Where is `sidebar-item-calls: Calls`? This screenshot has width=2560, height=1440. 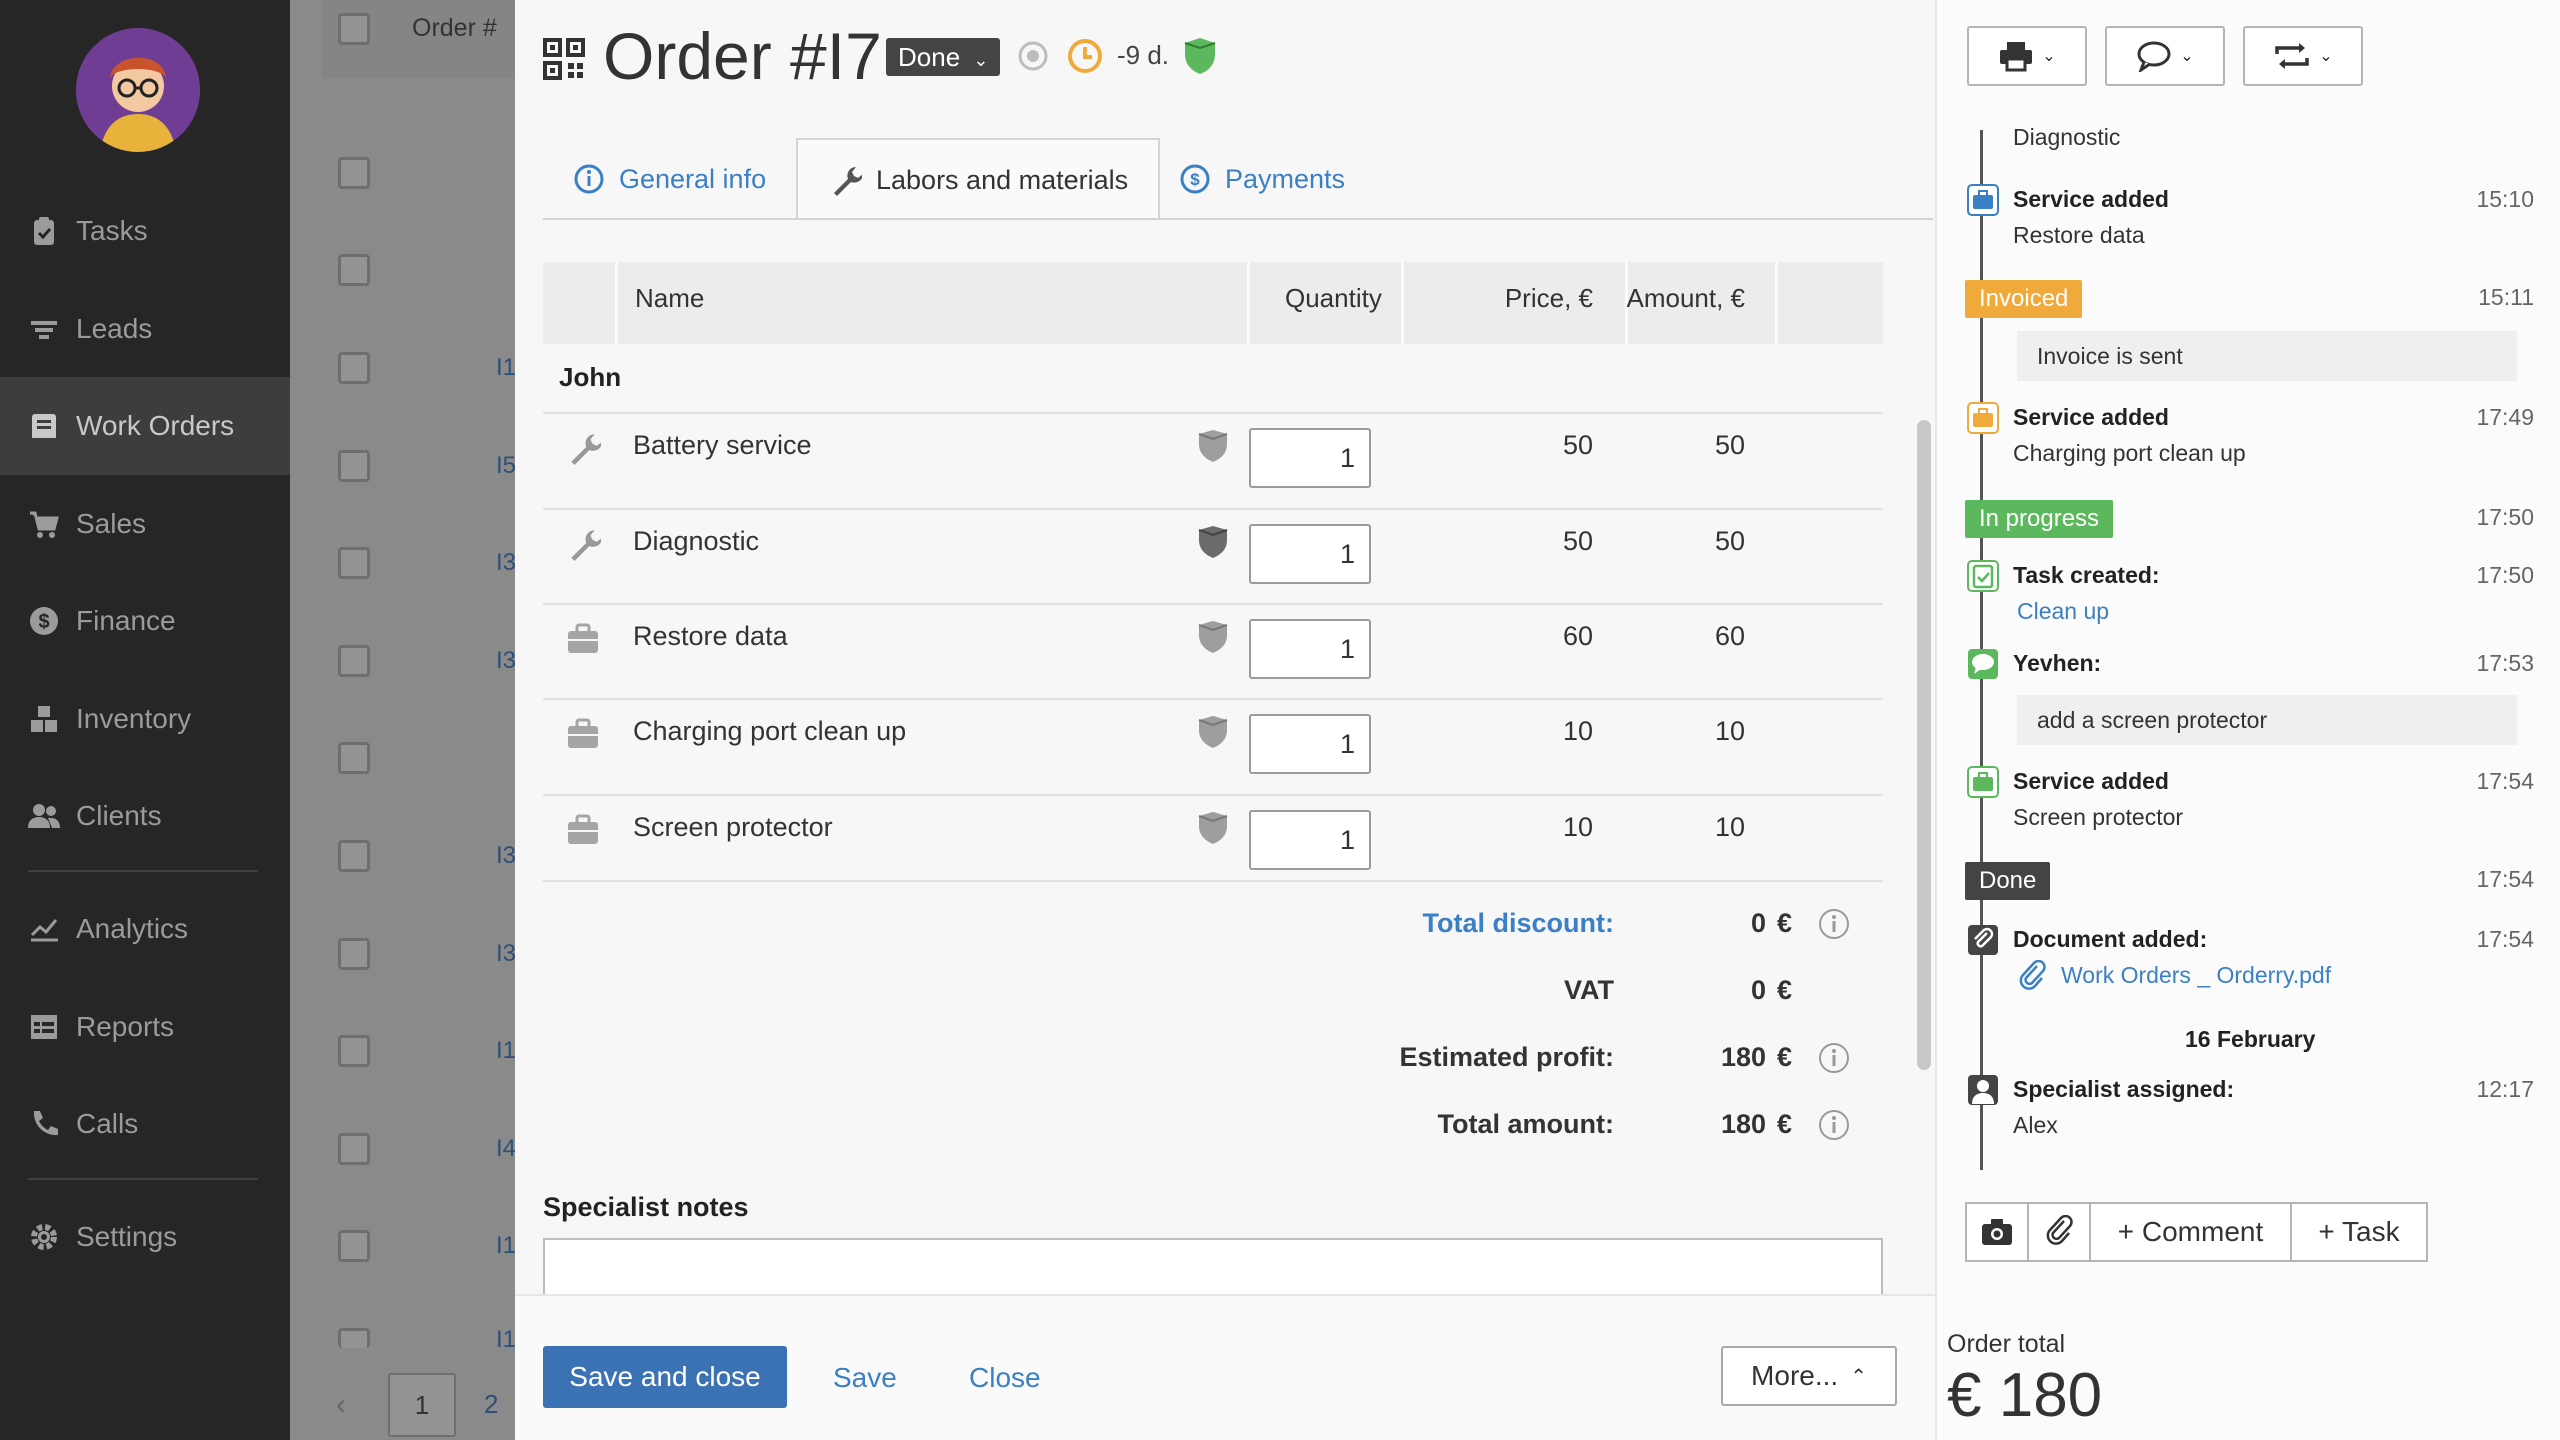
sidebar-item-calls: Calls is located at coordinates (145, 1124).